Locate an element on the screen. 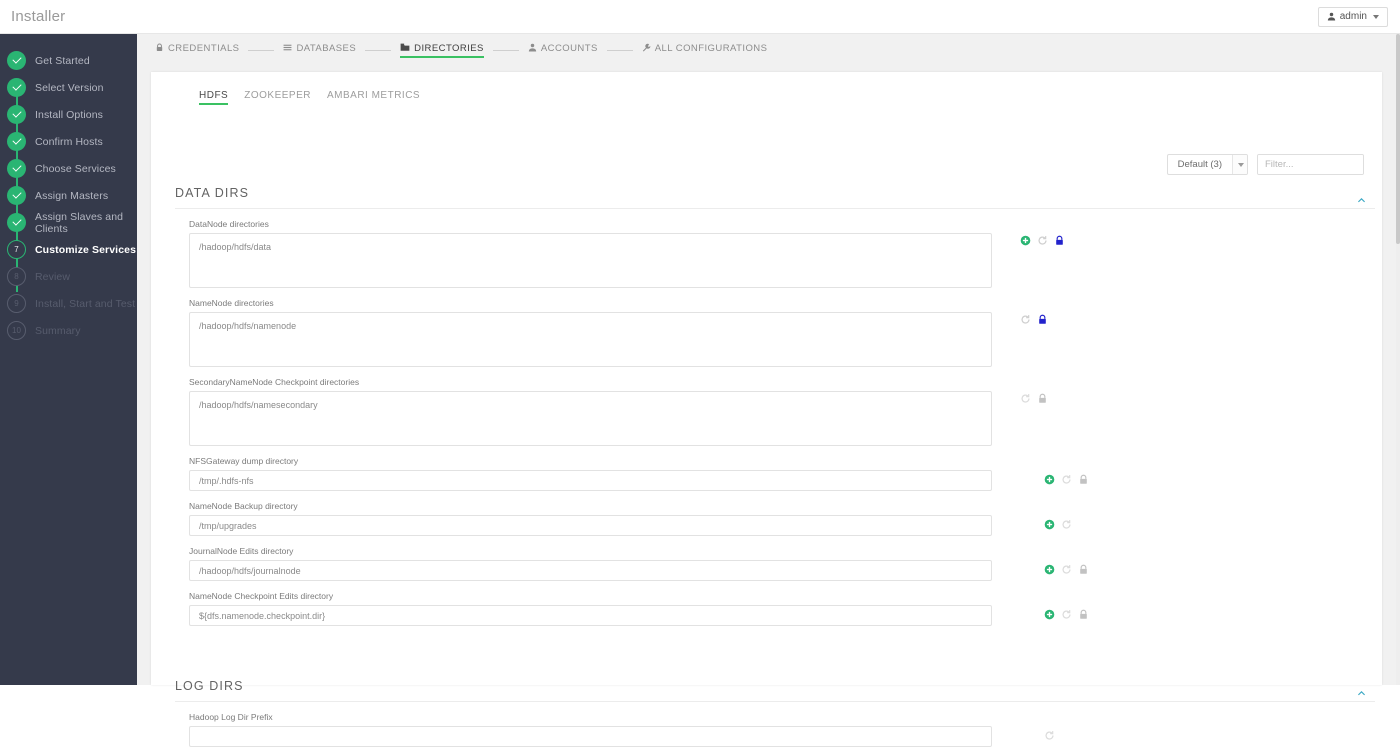 The height and width of the screenshot is (747, 1400). field-label: NFSGateway dump directory is located at coordinates (244, 461).